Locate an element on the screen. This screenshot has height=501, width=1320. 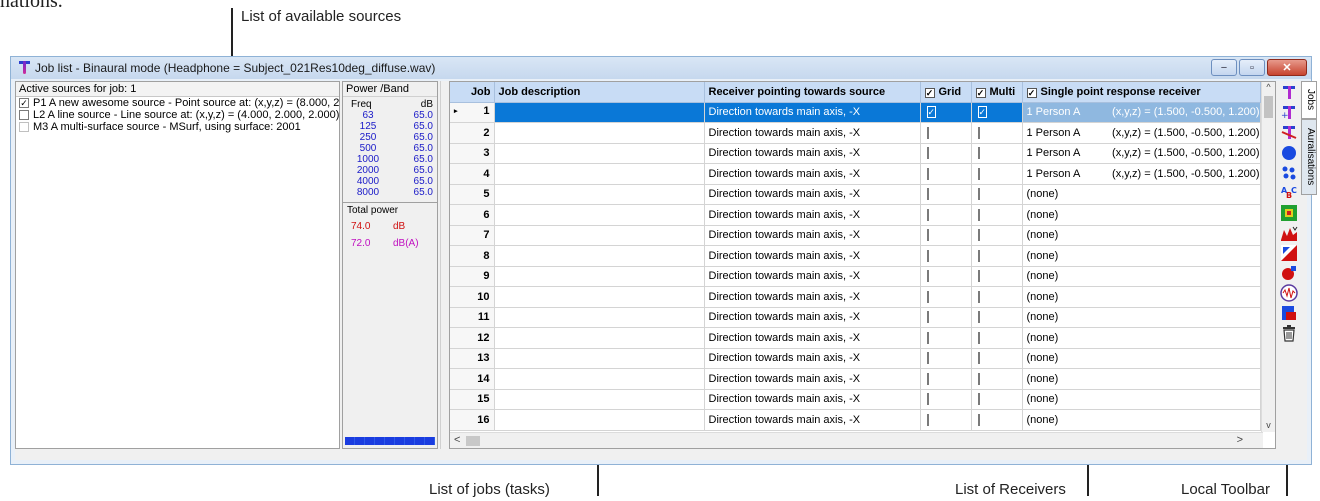
job-number: 16 is located at coordinates (472, 420).